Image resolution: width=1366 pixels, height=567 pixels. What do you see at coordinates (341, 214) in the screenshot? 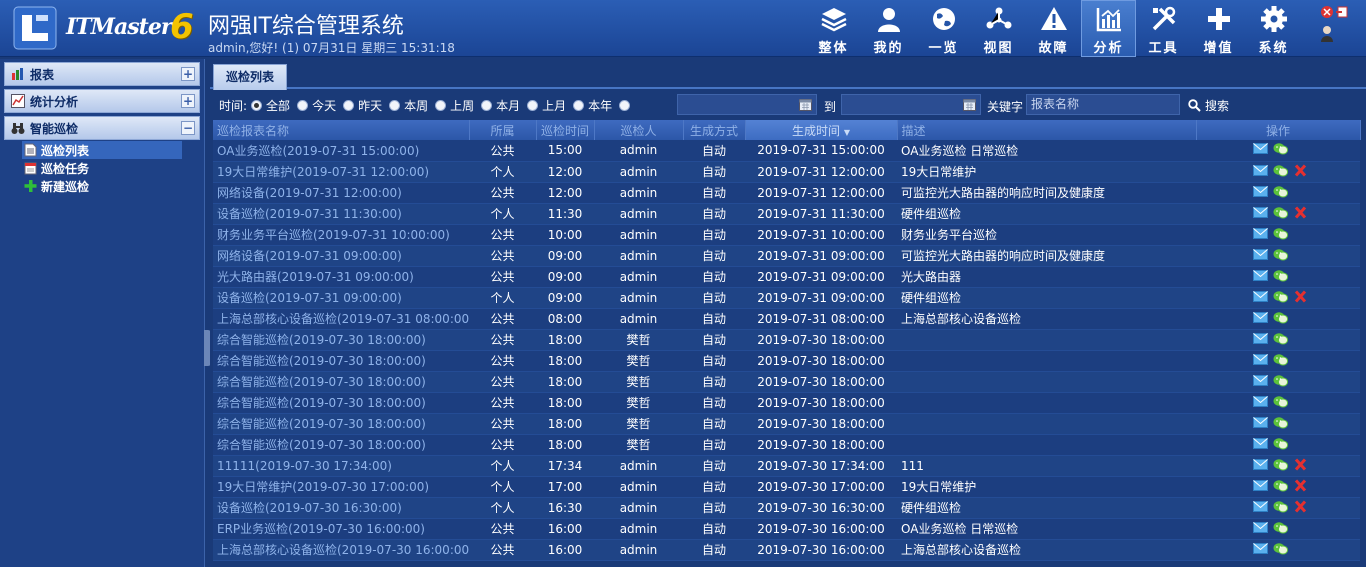
I see `report-name-link: 设备巡检(2019-07-31 11:30:00)` at bounding box center [341, 214].